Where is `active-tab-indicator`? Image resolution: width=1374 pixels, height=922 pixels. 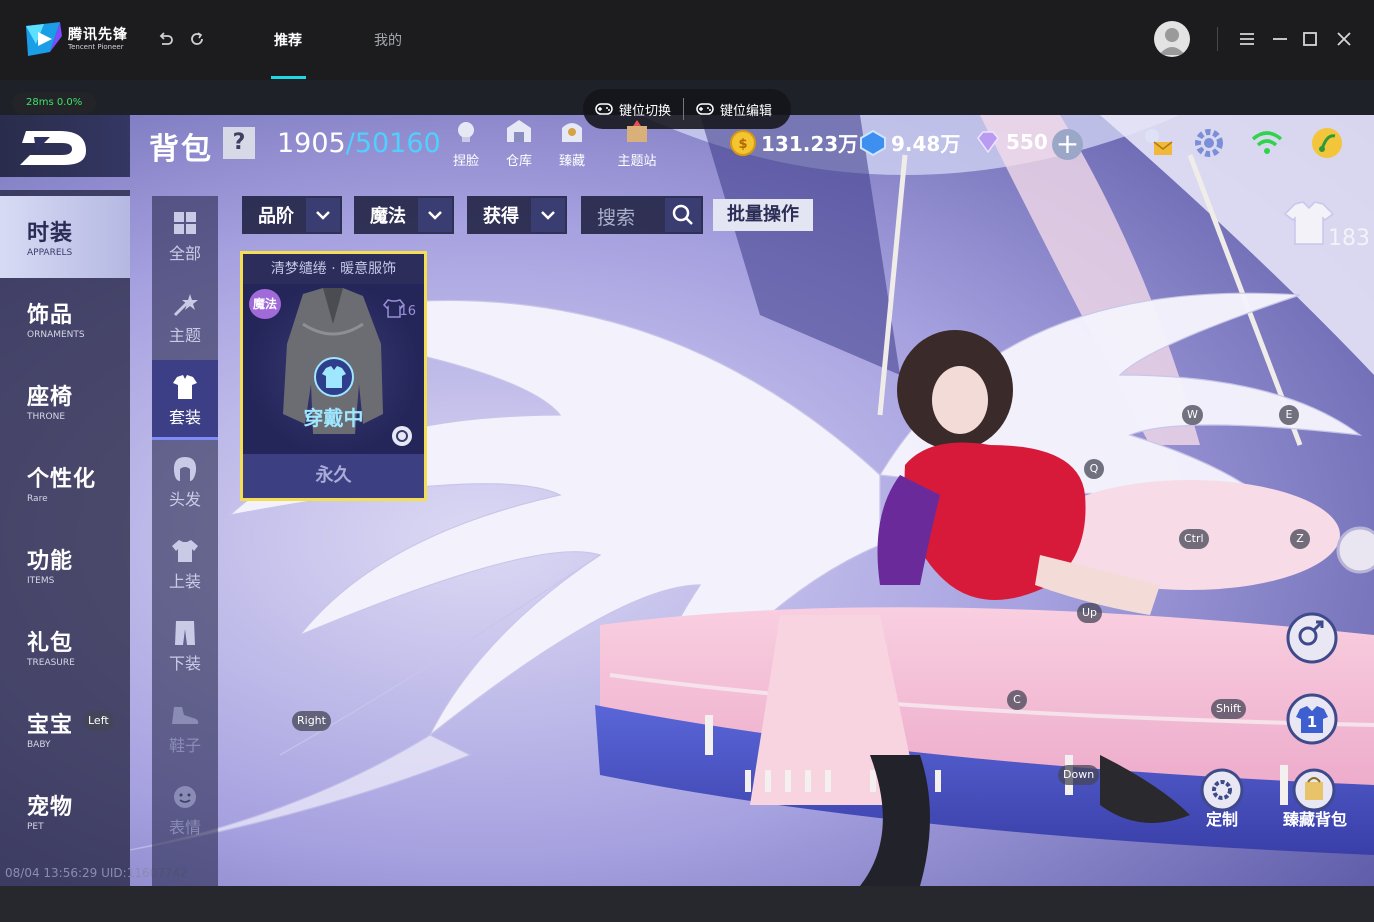
active-tab-indicator is located at coordinates (288, 77).